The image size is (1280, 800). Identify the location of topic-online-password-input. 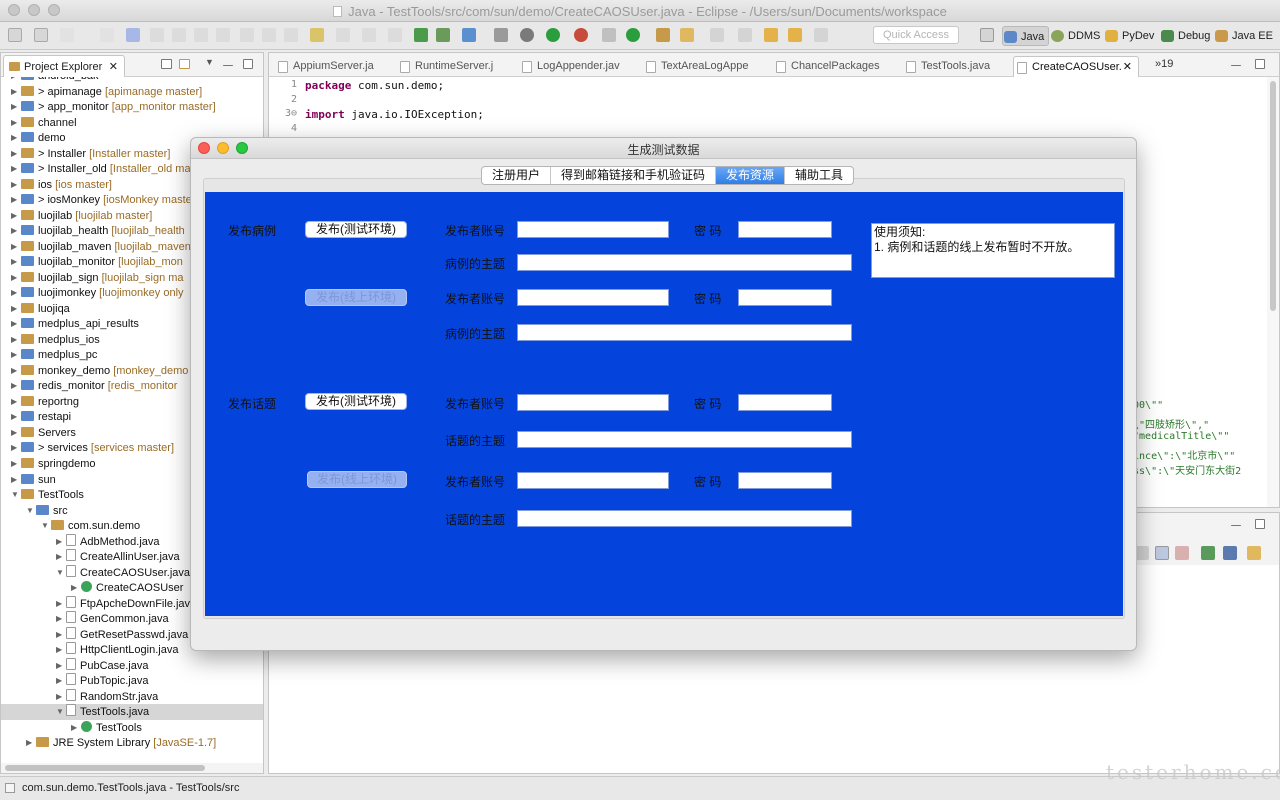
(785, 480).